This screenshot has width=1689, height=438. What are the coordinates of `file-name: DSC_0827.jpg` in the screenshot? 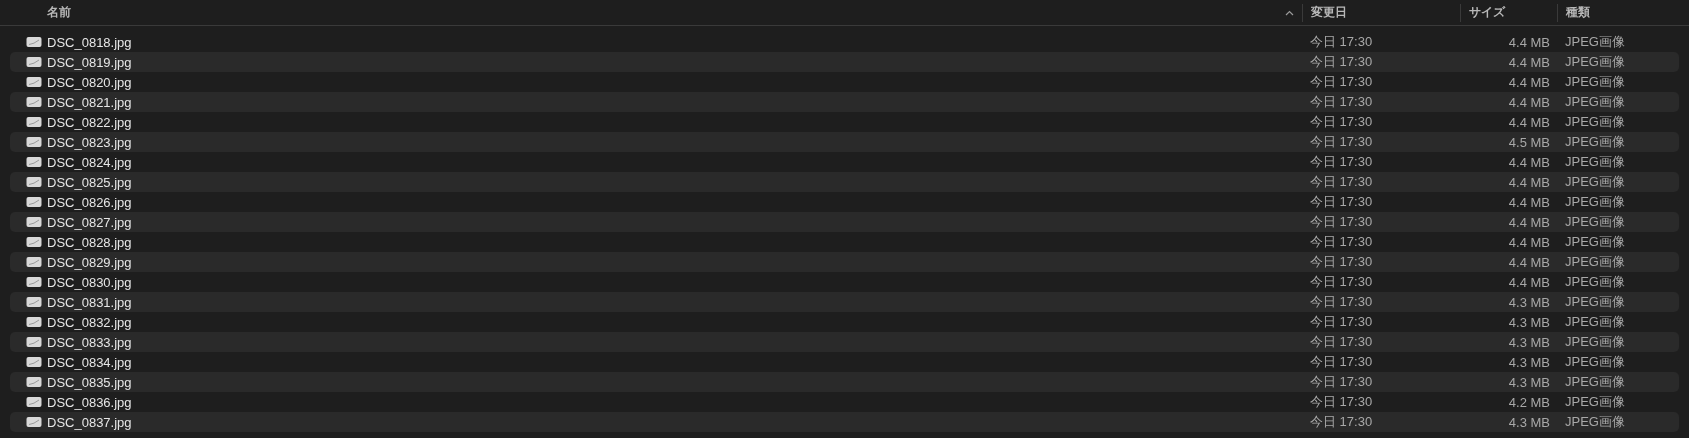 It's located at (89, 222).